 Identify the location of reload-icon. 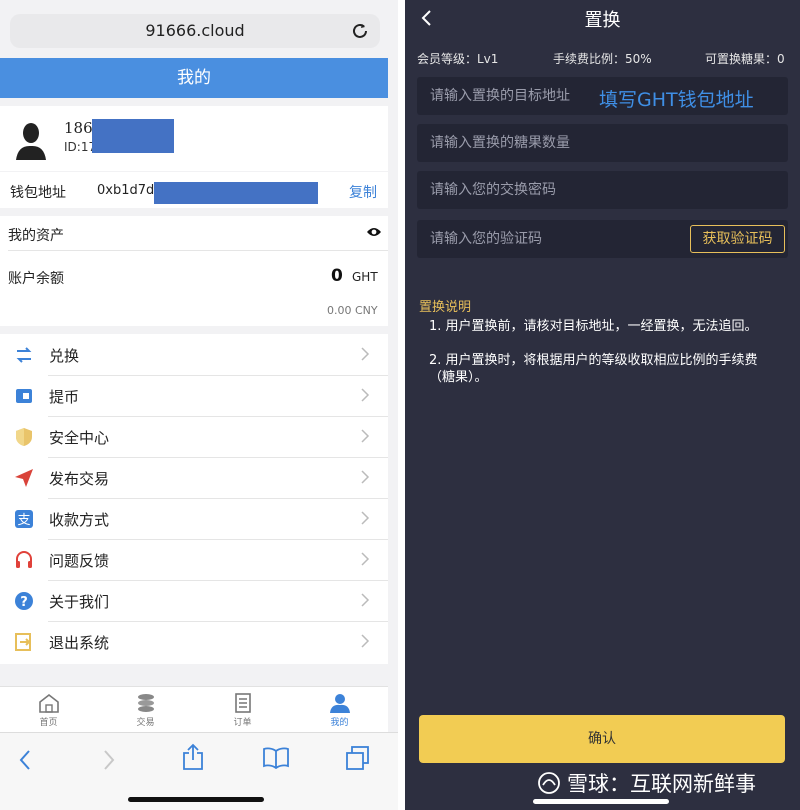
(360, 31).